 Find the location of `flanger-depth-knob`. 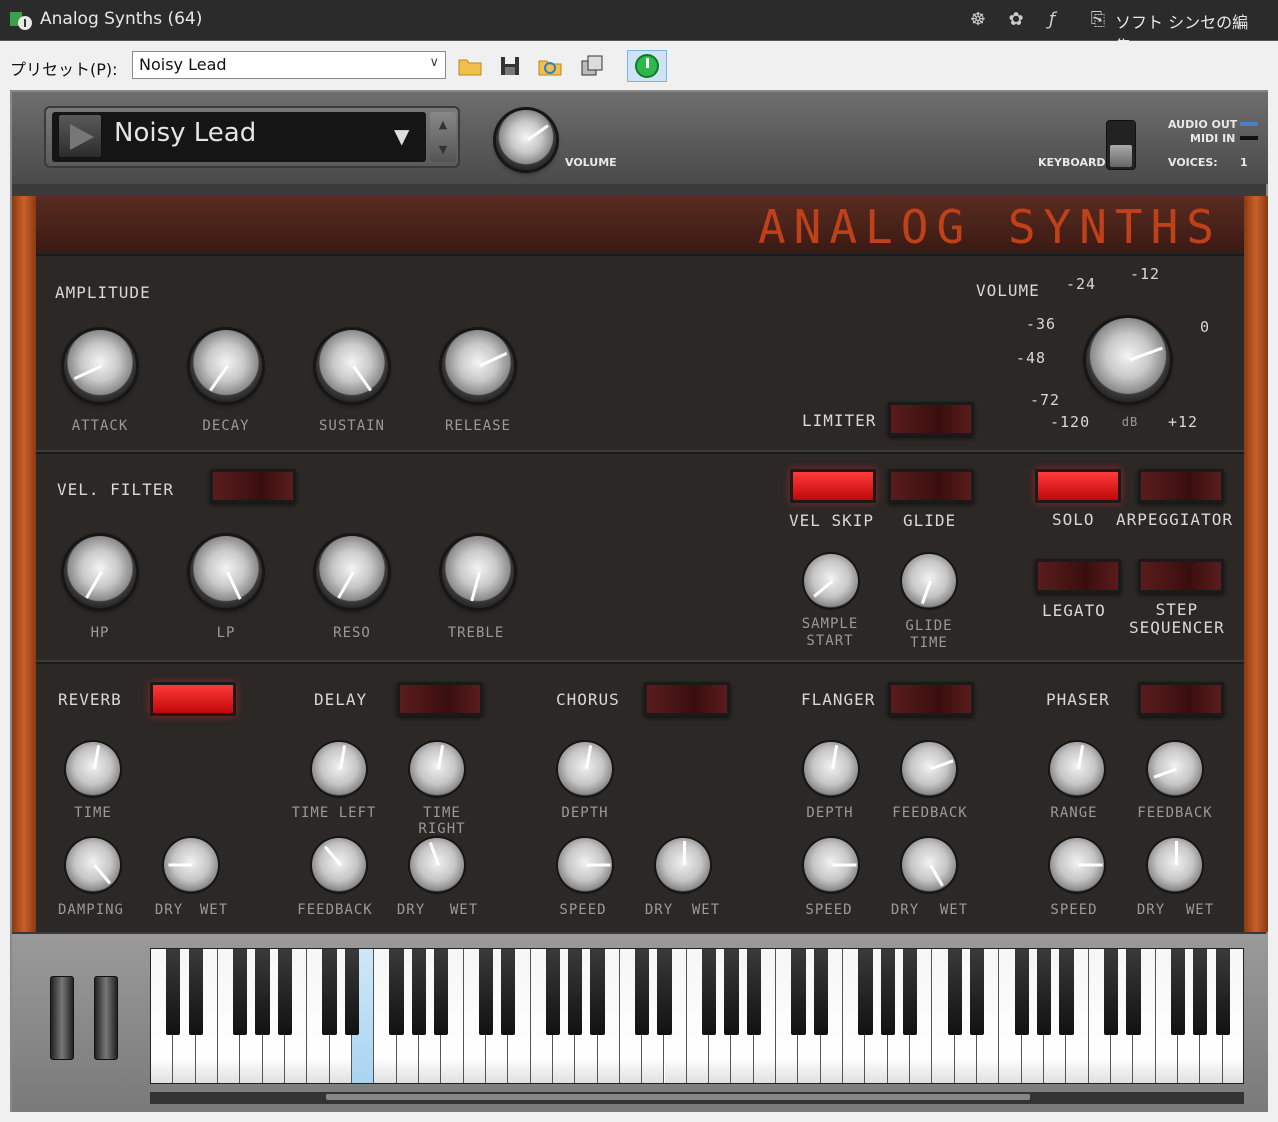

flanger-depth-knob is located at coordinates (831, 769).